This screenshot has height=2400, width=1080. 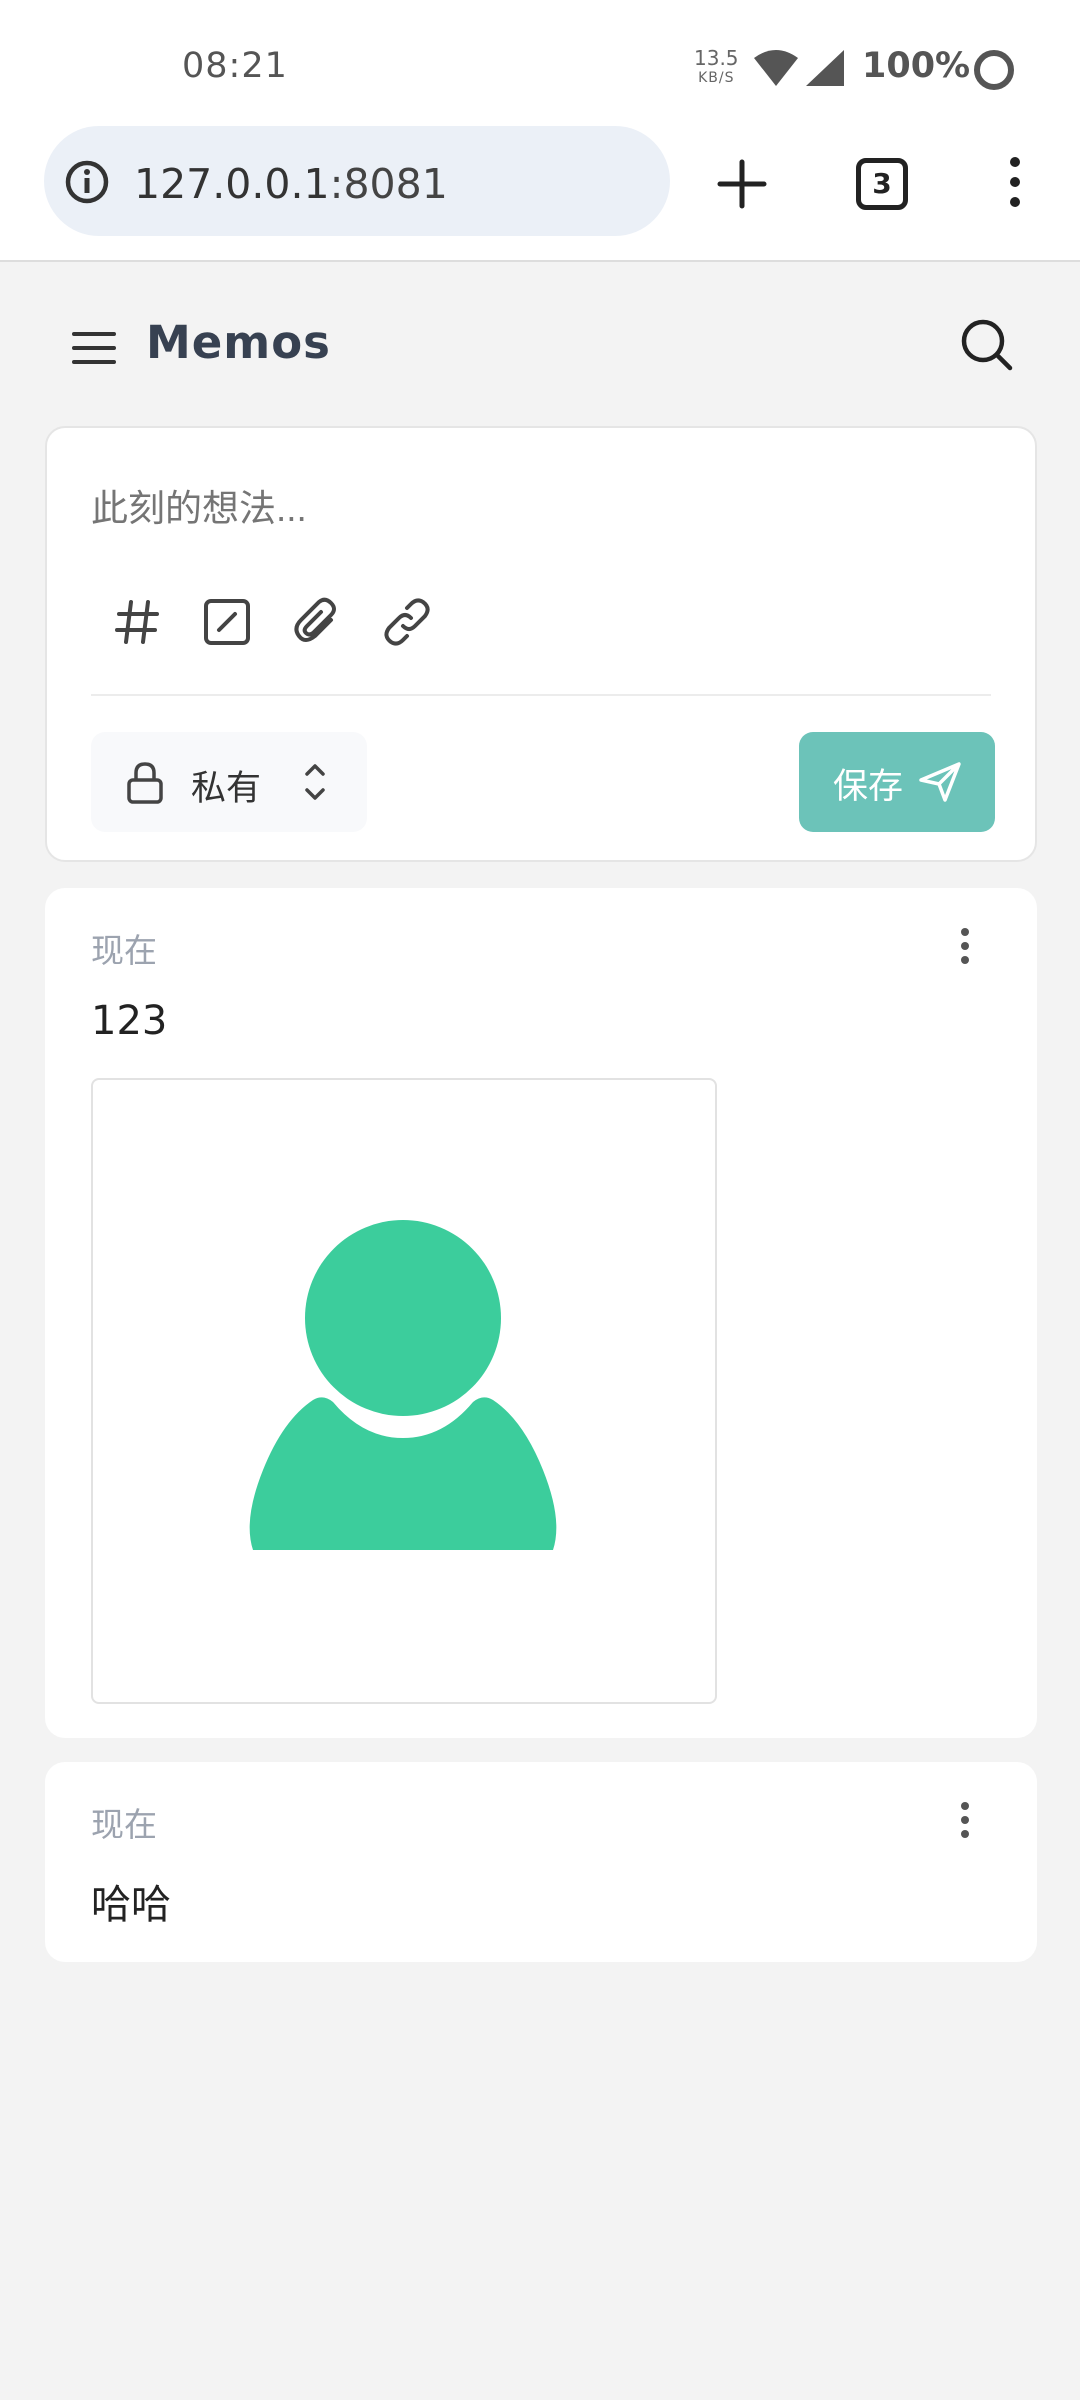 I want to click on attachment-icon, so click(x=317, y=622).